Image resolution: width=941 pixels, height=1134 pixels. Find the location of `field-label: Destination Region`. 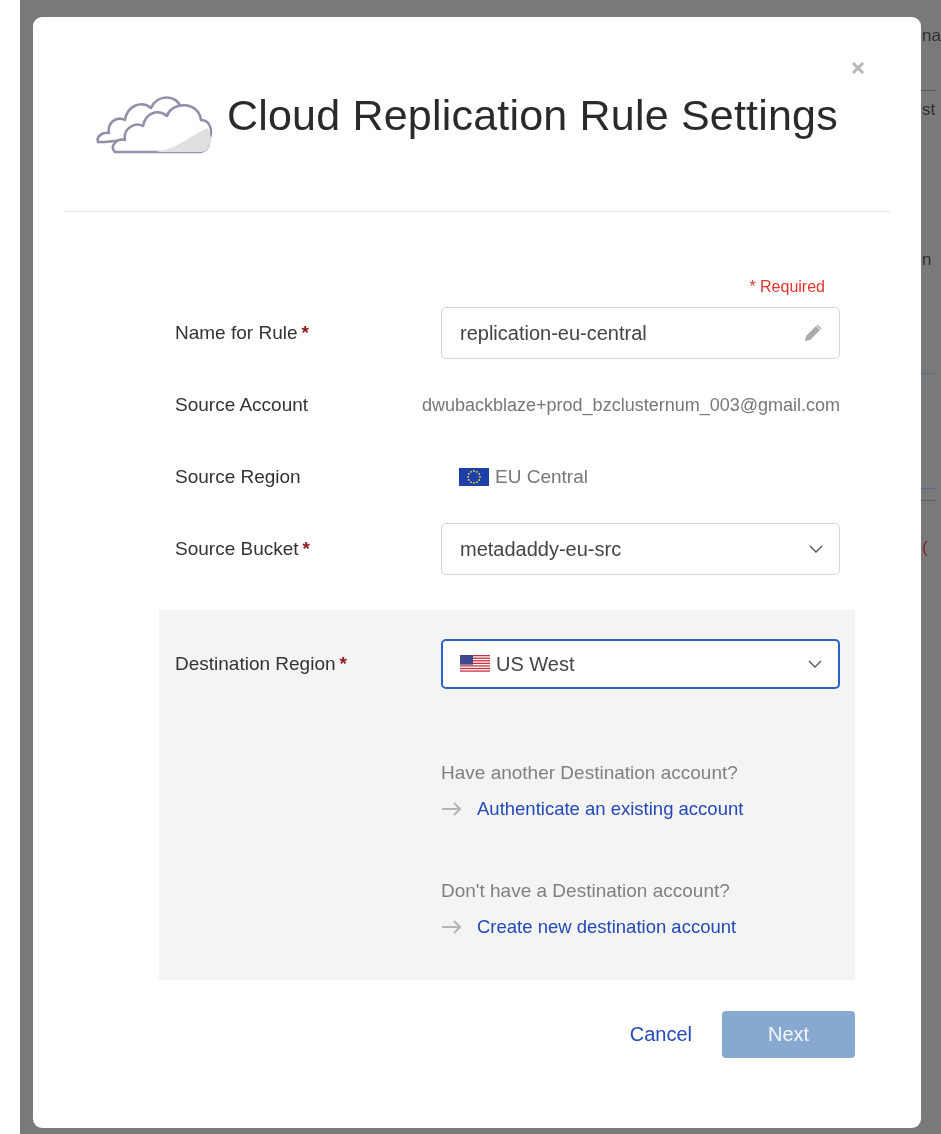

field-label: Destination Region is located at coordinates (255, 663).